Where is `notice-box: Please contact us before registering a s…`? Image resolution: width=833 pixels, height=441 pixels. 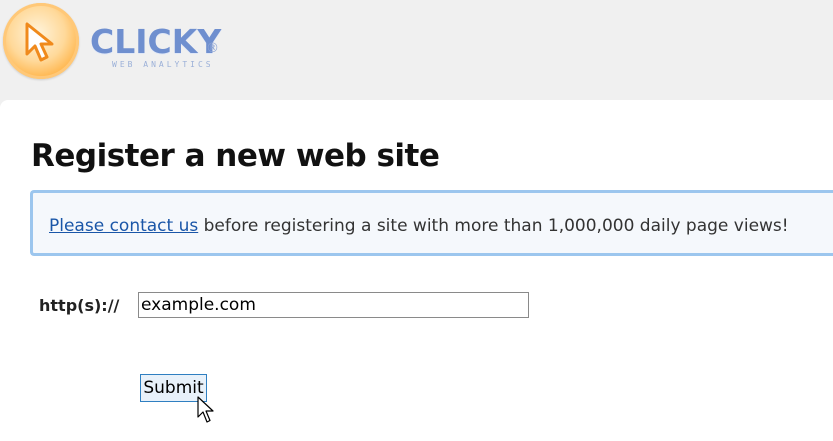
notice-box: Please contact us before registering a s… is located at coordinates (431, 223).